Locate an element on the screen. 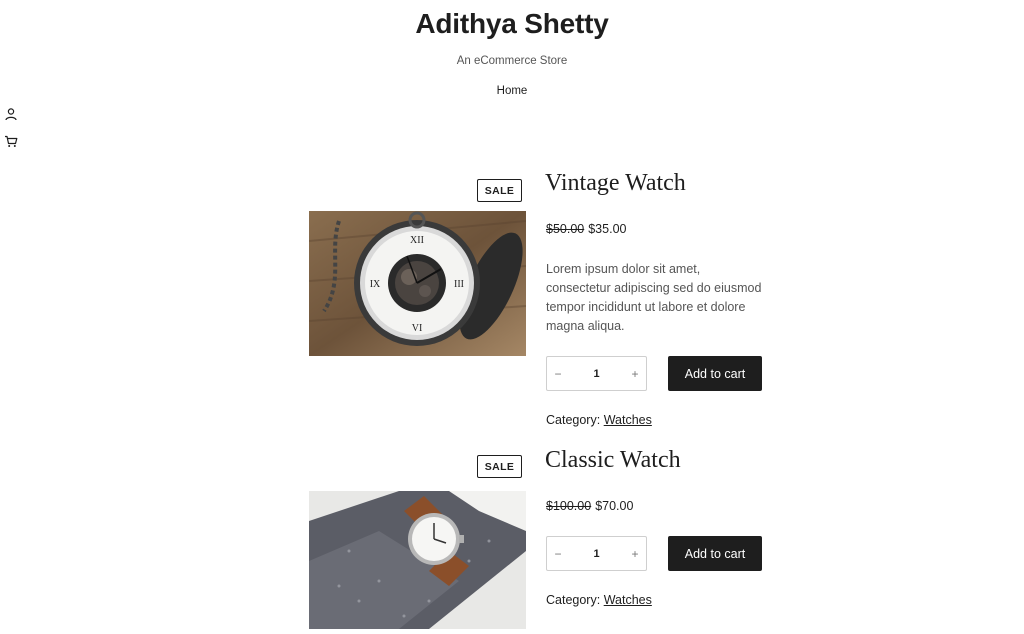  product-image is located at coordinates (417, 560).